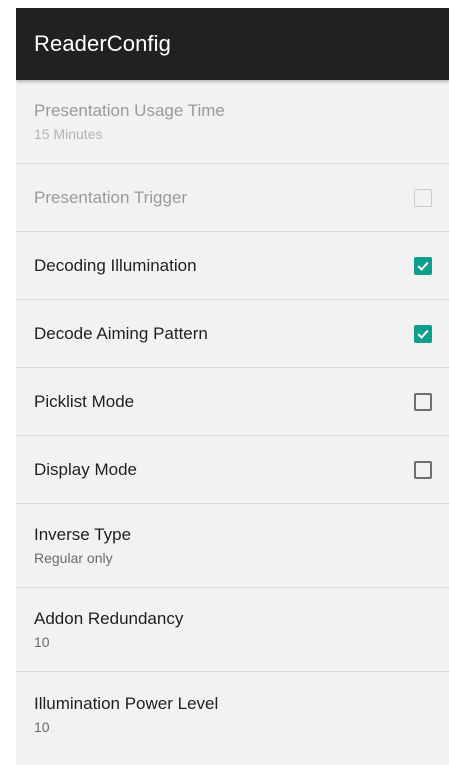 This screenshot has height=765, width=449. Describe the element at coordinates (423, 197) in the screenshot. I see `presentation-trigger-checkbox` at that location.